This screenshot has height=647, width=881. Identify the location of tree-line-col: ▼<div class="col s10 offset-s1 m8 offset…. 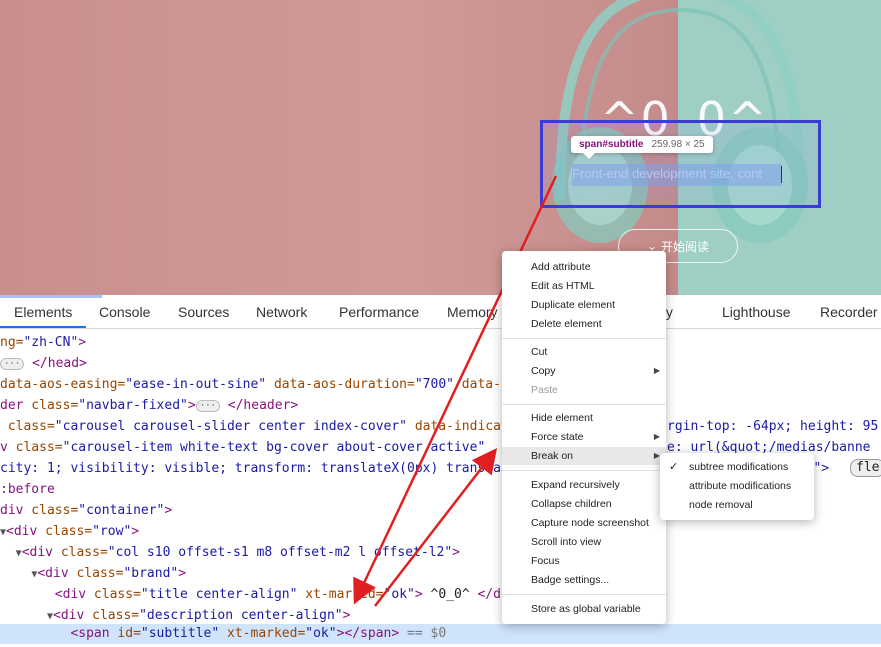
(440, 553).